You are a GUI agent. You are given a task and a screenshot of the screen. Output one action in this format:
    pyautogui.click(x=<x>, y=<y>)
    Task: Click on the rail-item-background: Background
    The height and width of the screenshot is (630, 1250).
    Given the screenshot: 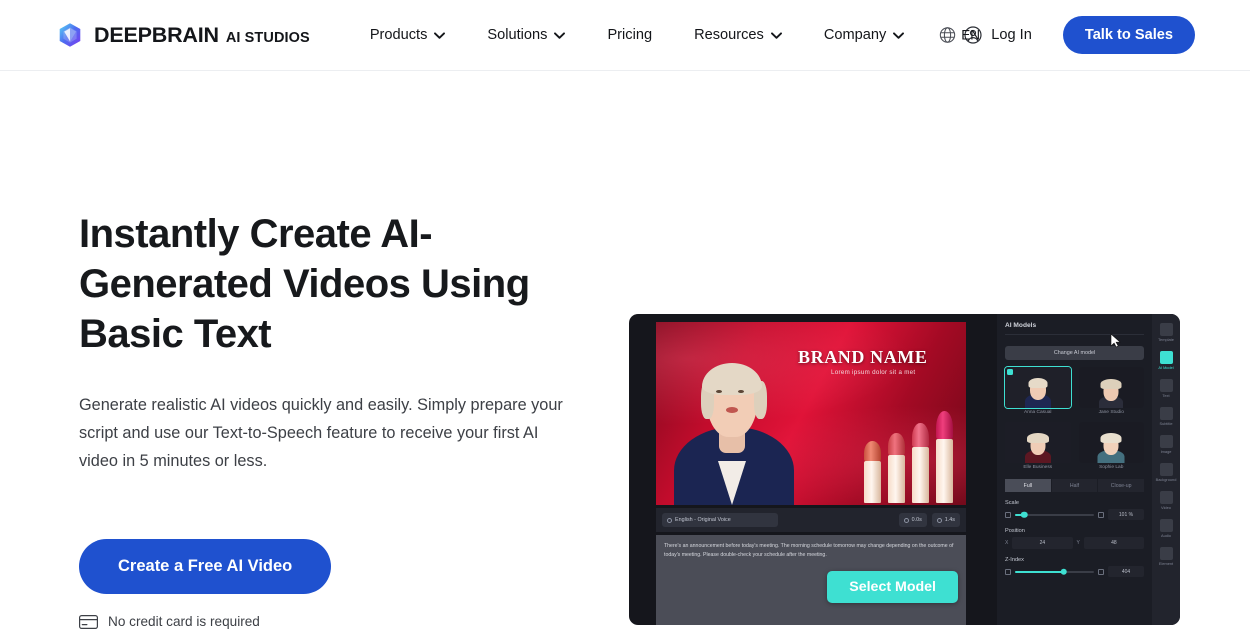 What is the action you would take?
    pyautogui.click(x=1166, y=472)
    